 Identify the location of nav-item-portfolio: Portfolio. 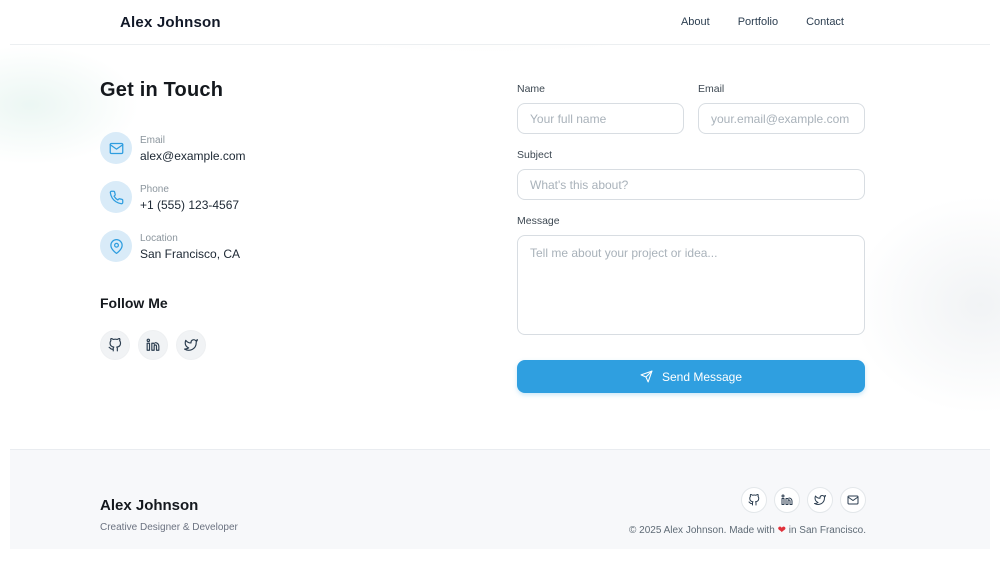
(758, 22).